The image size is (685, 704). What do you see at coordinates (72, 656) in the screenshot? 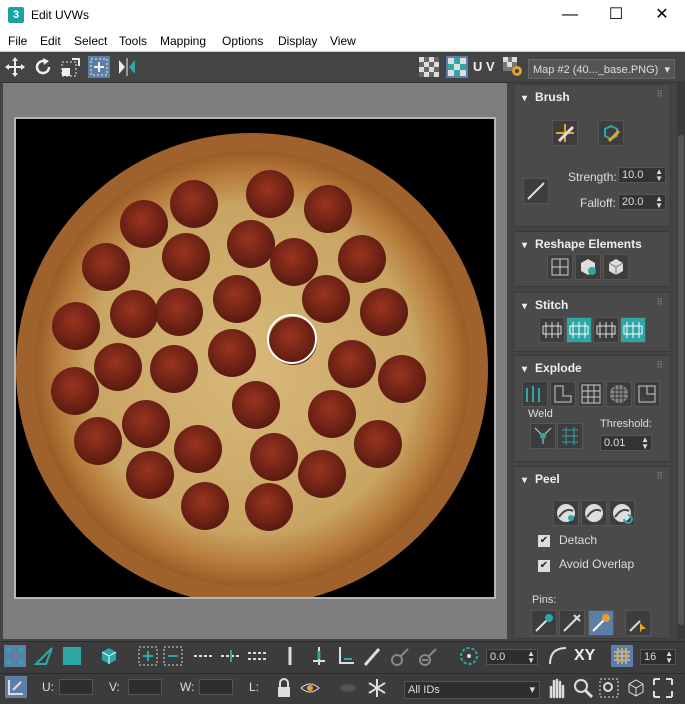
I see `polygon-mode-icon` at bounding box center [72, 656].